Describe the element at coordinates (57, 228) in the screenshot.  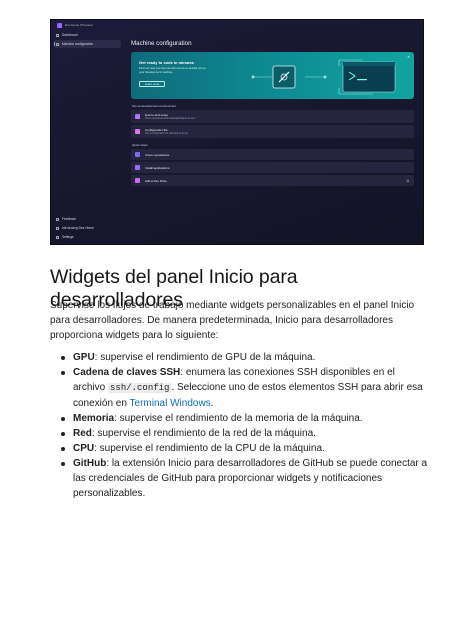
I see `info-icon` at that location.